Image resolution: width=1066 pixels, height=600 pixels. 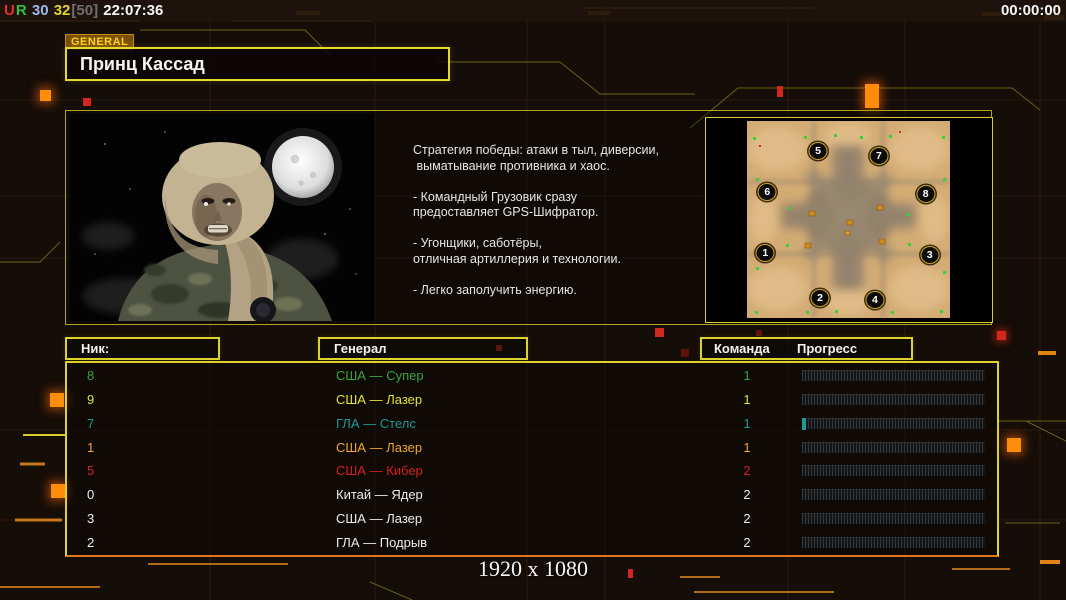 I want to click on header-team-progress: Команда Прогресс, so click(x=806, y=348).